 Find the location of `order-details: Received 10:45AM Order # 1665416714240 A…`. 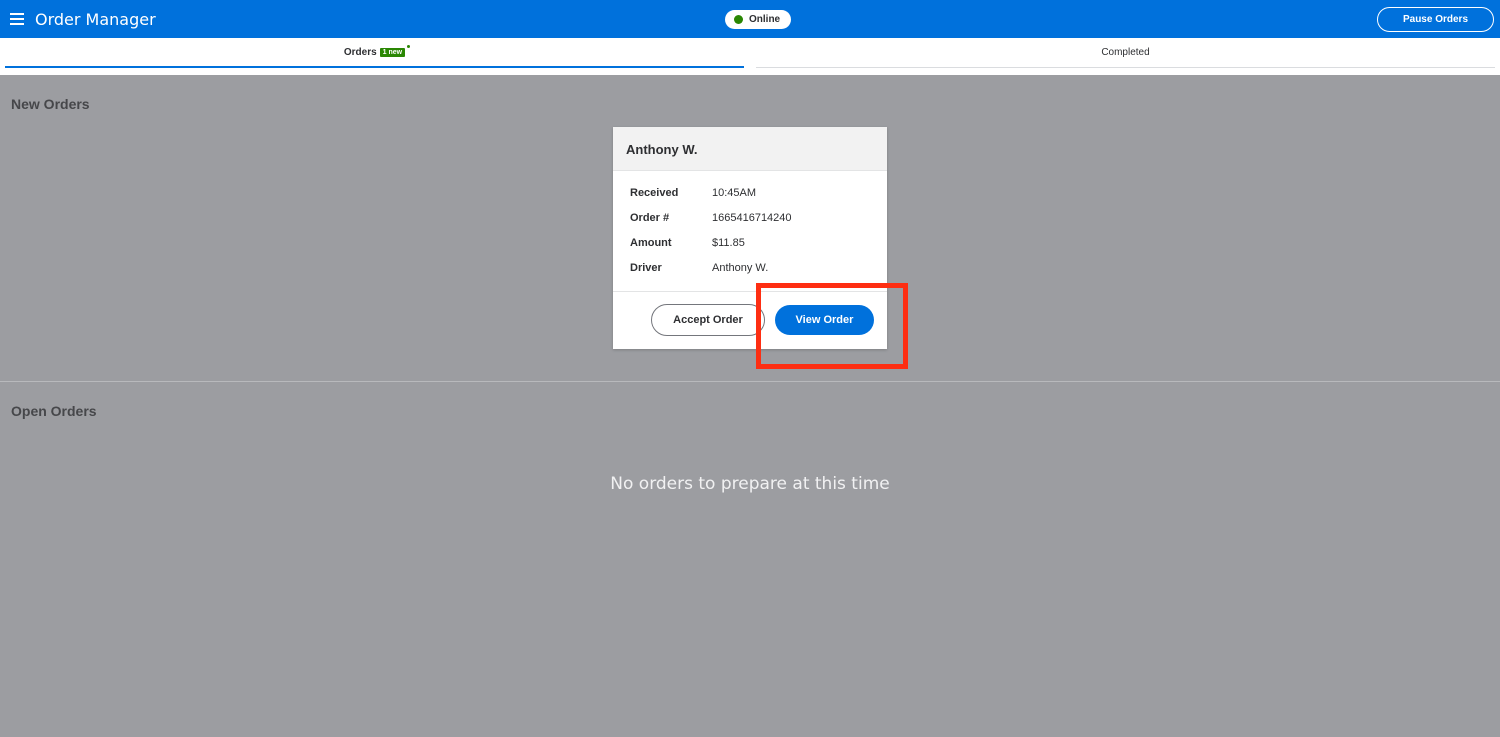

order-details: Received 10:45AM Order # 1665416714240 A… is located at coordinates (750, 229).